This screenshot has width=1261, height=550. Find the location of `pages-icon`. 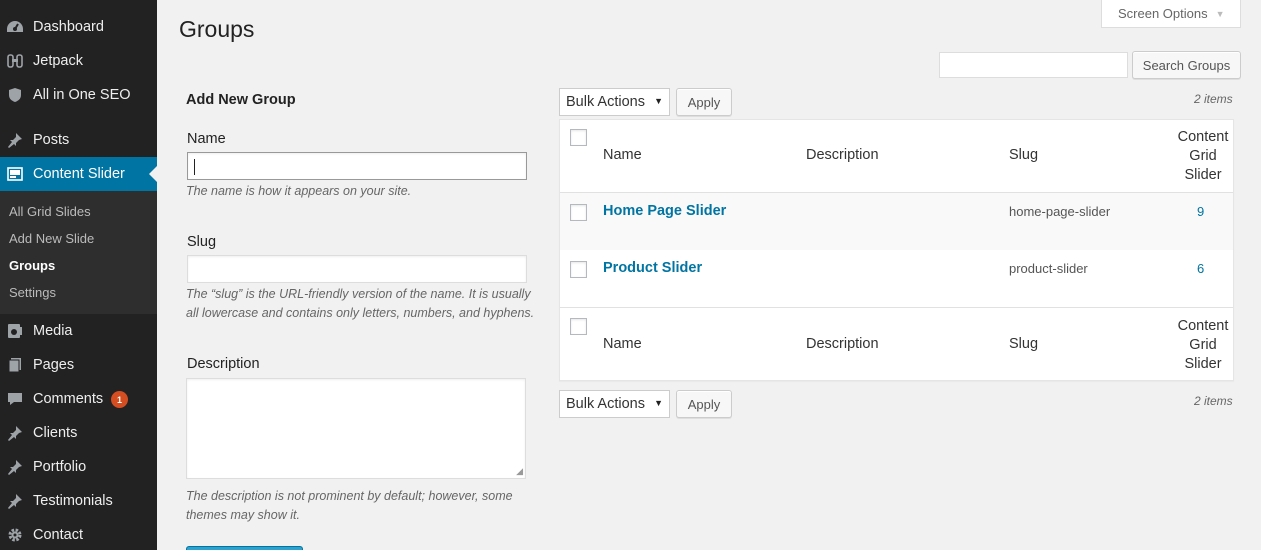

pages-icon is located at coordinates (15, 365).